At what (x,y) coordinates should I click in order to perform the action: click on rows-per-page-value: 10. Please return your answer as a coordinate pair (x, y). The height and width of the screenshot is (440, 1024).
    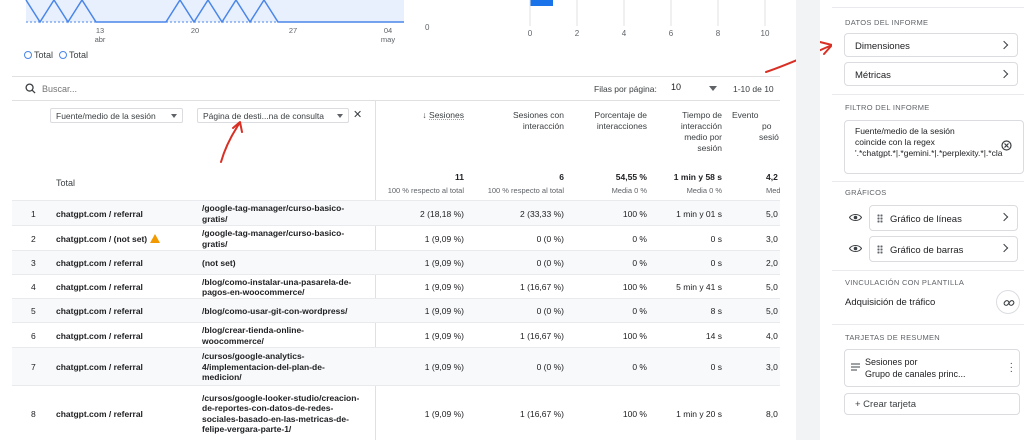
    Looking at the image, I should click on (676, 87).